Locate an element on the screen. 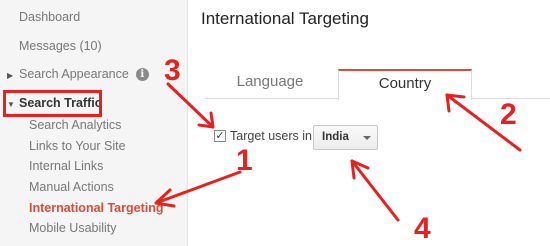  sidebar-item-label: Links to Your Site is located at coordinates (77, 146).